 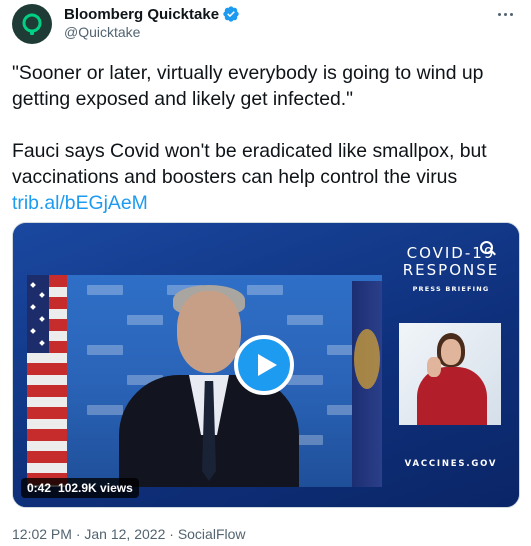 I want to click on author-name-row: Bloomberg Quicktake, so click(x=152, y=14).